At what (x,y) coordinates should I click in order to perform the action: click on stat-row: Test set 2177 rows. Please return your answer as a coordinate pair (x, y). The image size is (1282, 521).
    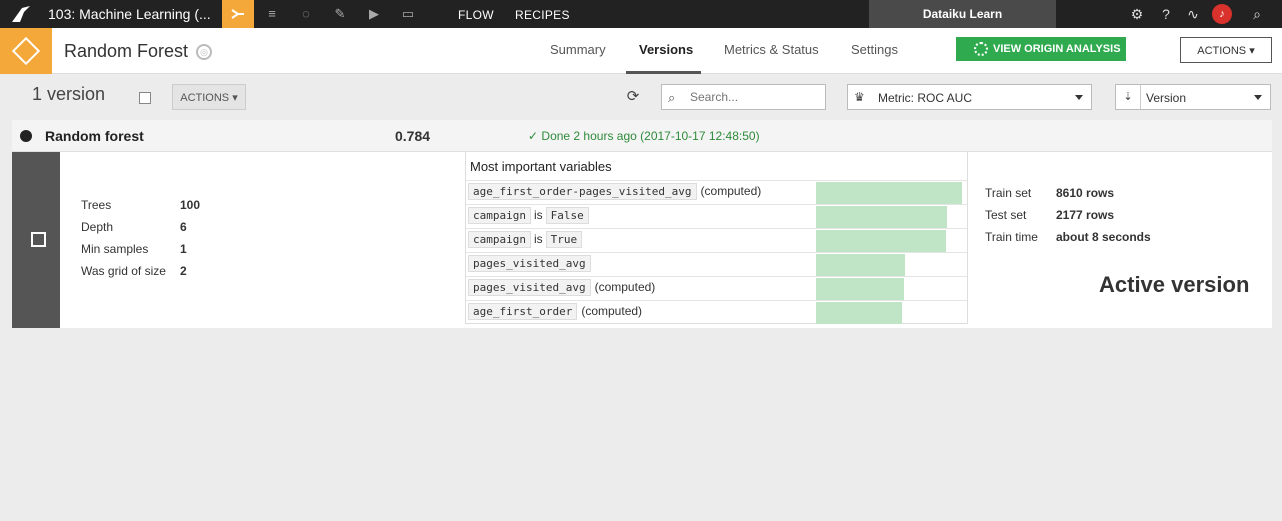
    Looking at the image, I should click on (1085, 219).